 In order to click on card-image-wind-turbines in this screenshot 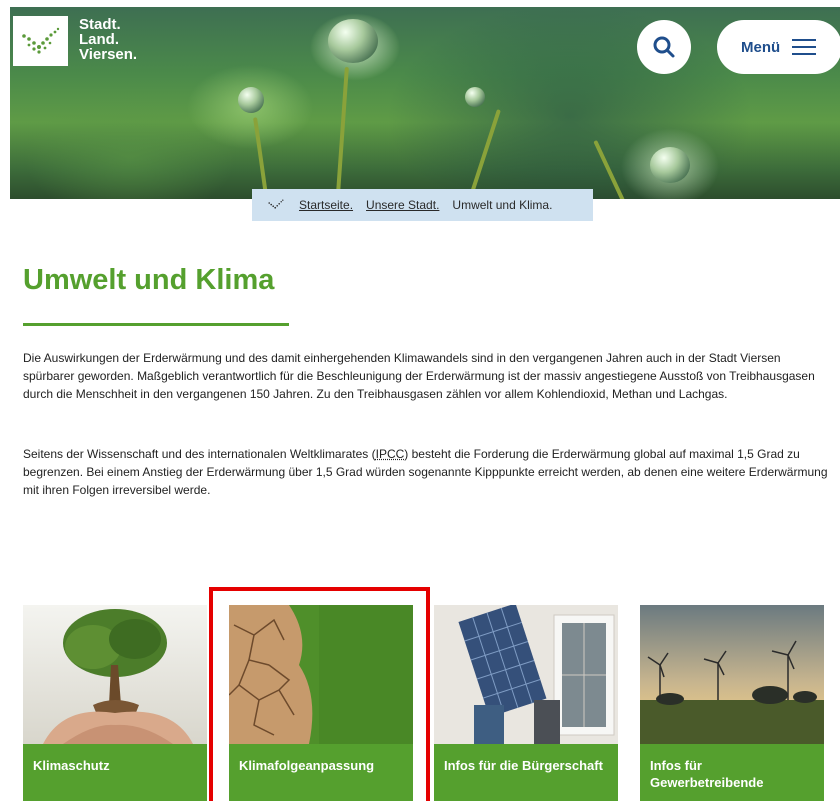, I will do `click(732, 674)`.